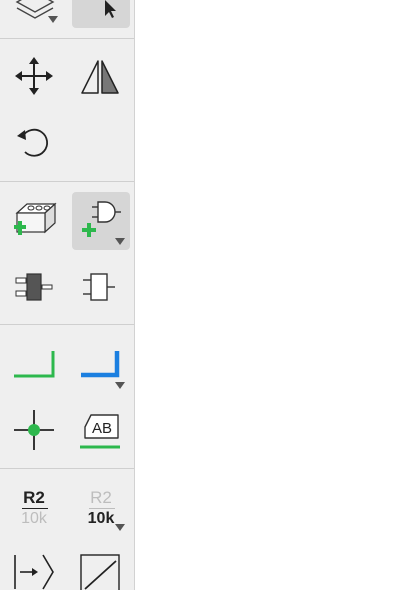 This screenshot has height=590, width=404. I want to click on port-button, so click(34, 566).